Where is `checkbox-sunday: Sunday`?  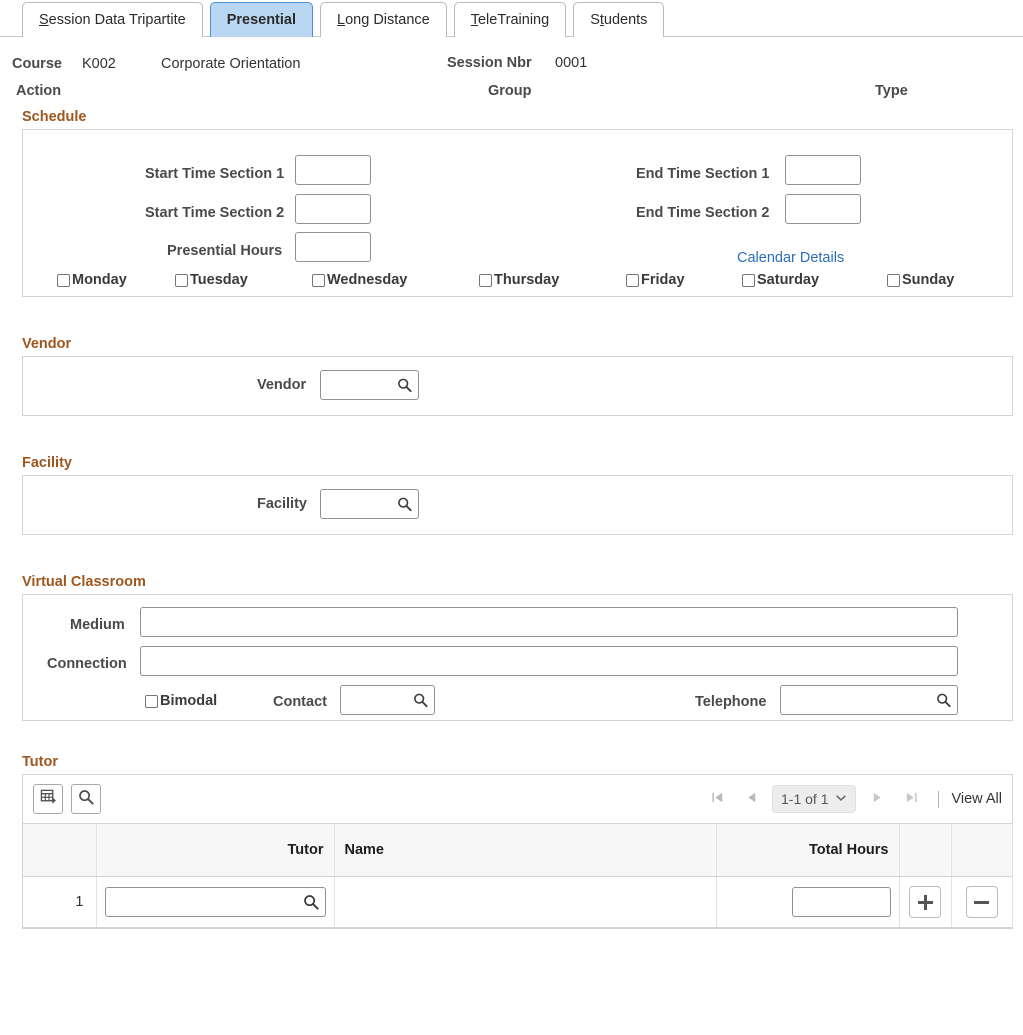
checkbox-sunday: Sunday is located at coordinates (920, 280).